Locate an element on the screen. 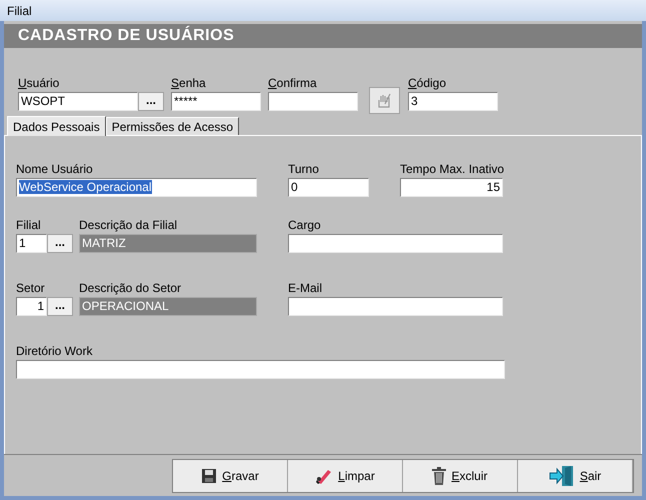  input-field: 3 is located at coordinates (453, 101).